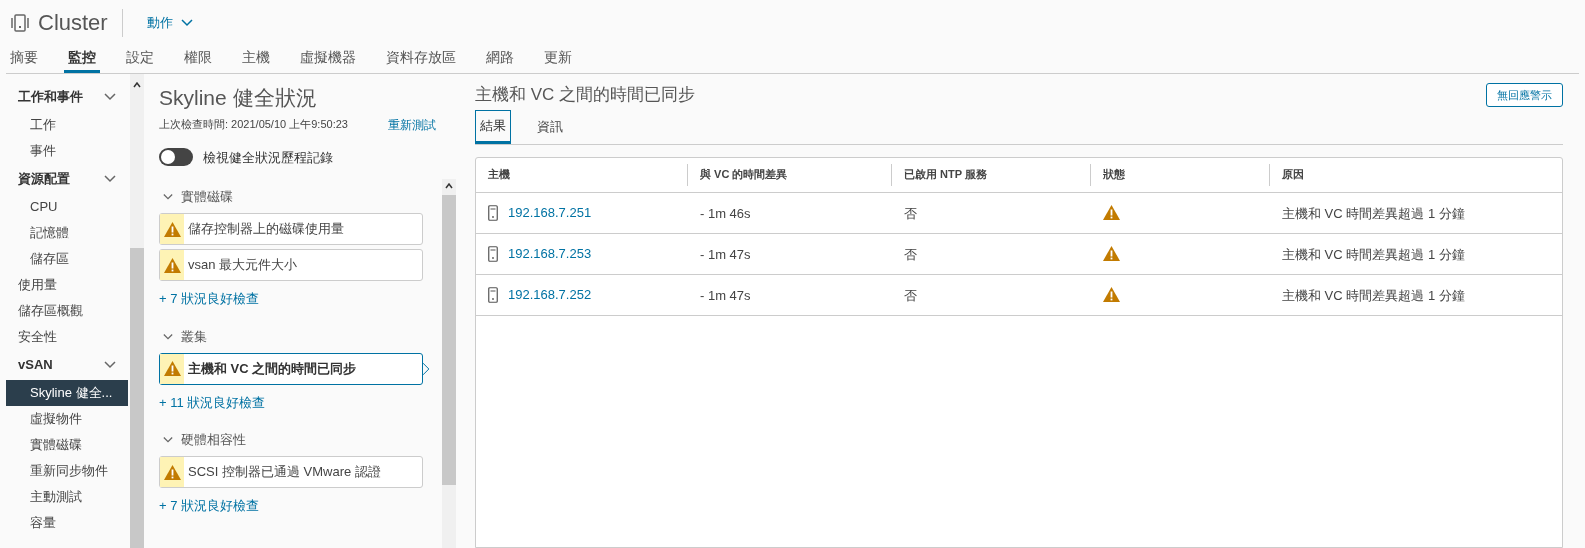  Describe the element at coordinates (1524, 94) in the screenshot. I see `silence-alert-button: 無回應警示` at that location.